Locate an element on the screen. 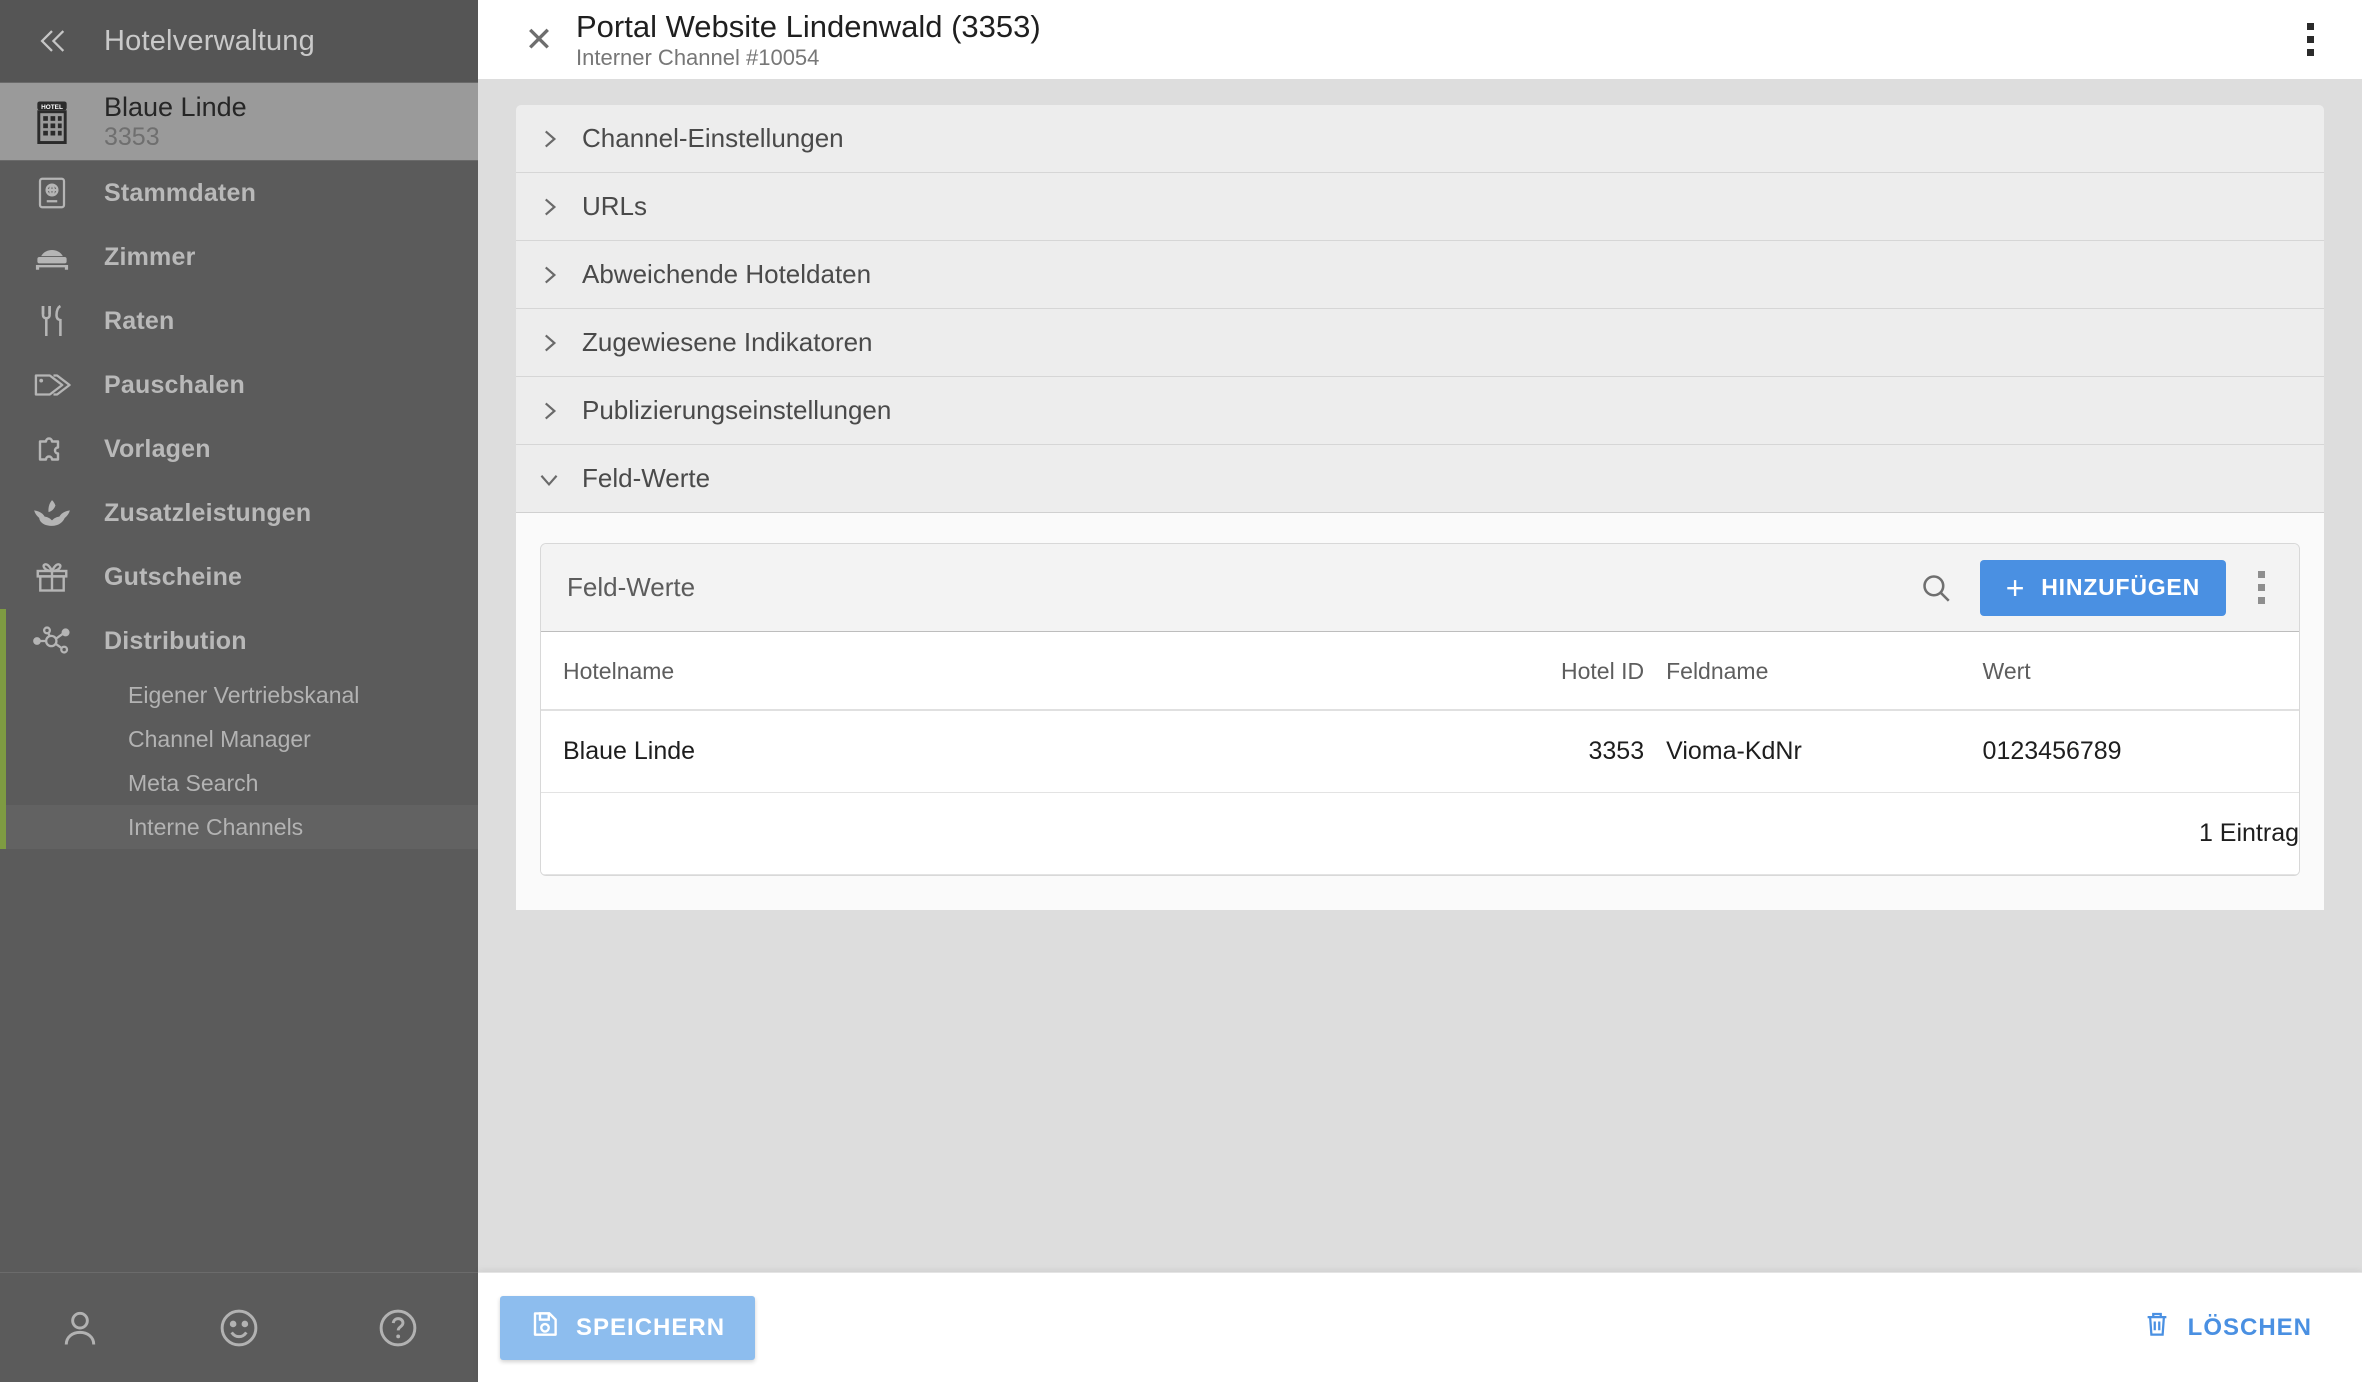 This screenshot has height=1382, width=2362. sidebar-hotel-selector: HOTEL Blaue Linde 3353 is located at coordinates (239, 121).